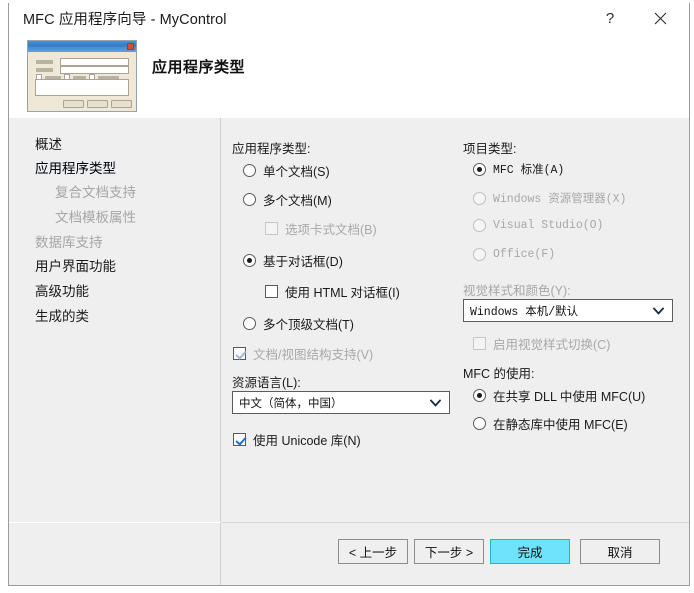 This screenshot has width=694, height=593. Describe the element at coordinates (524, 312) in the screenshot. I see `visual-style-value: Windows 本机/默认` at that location.